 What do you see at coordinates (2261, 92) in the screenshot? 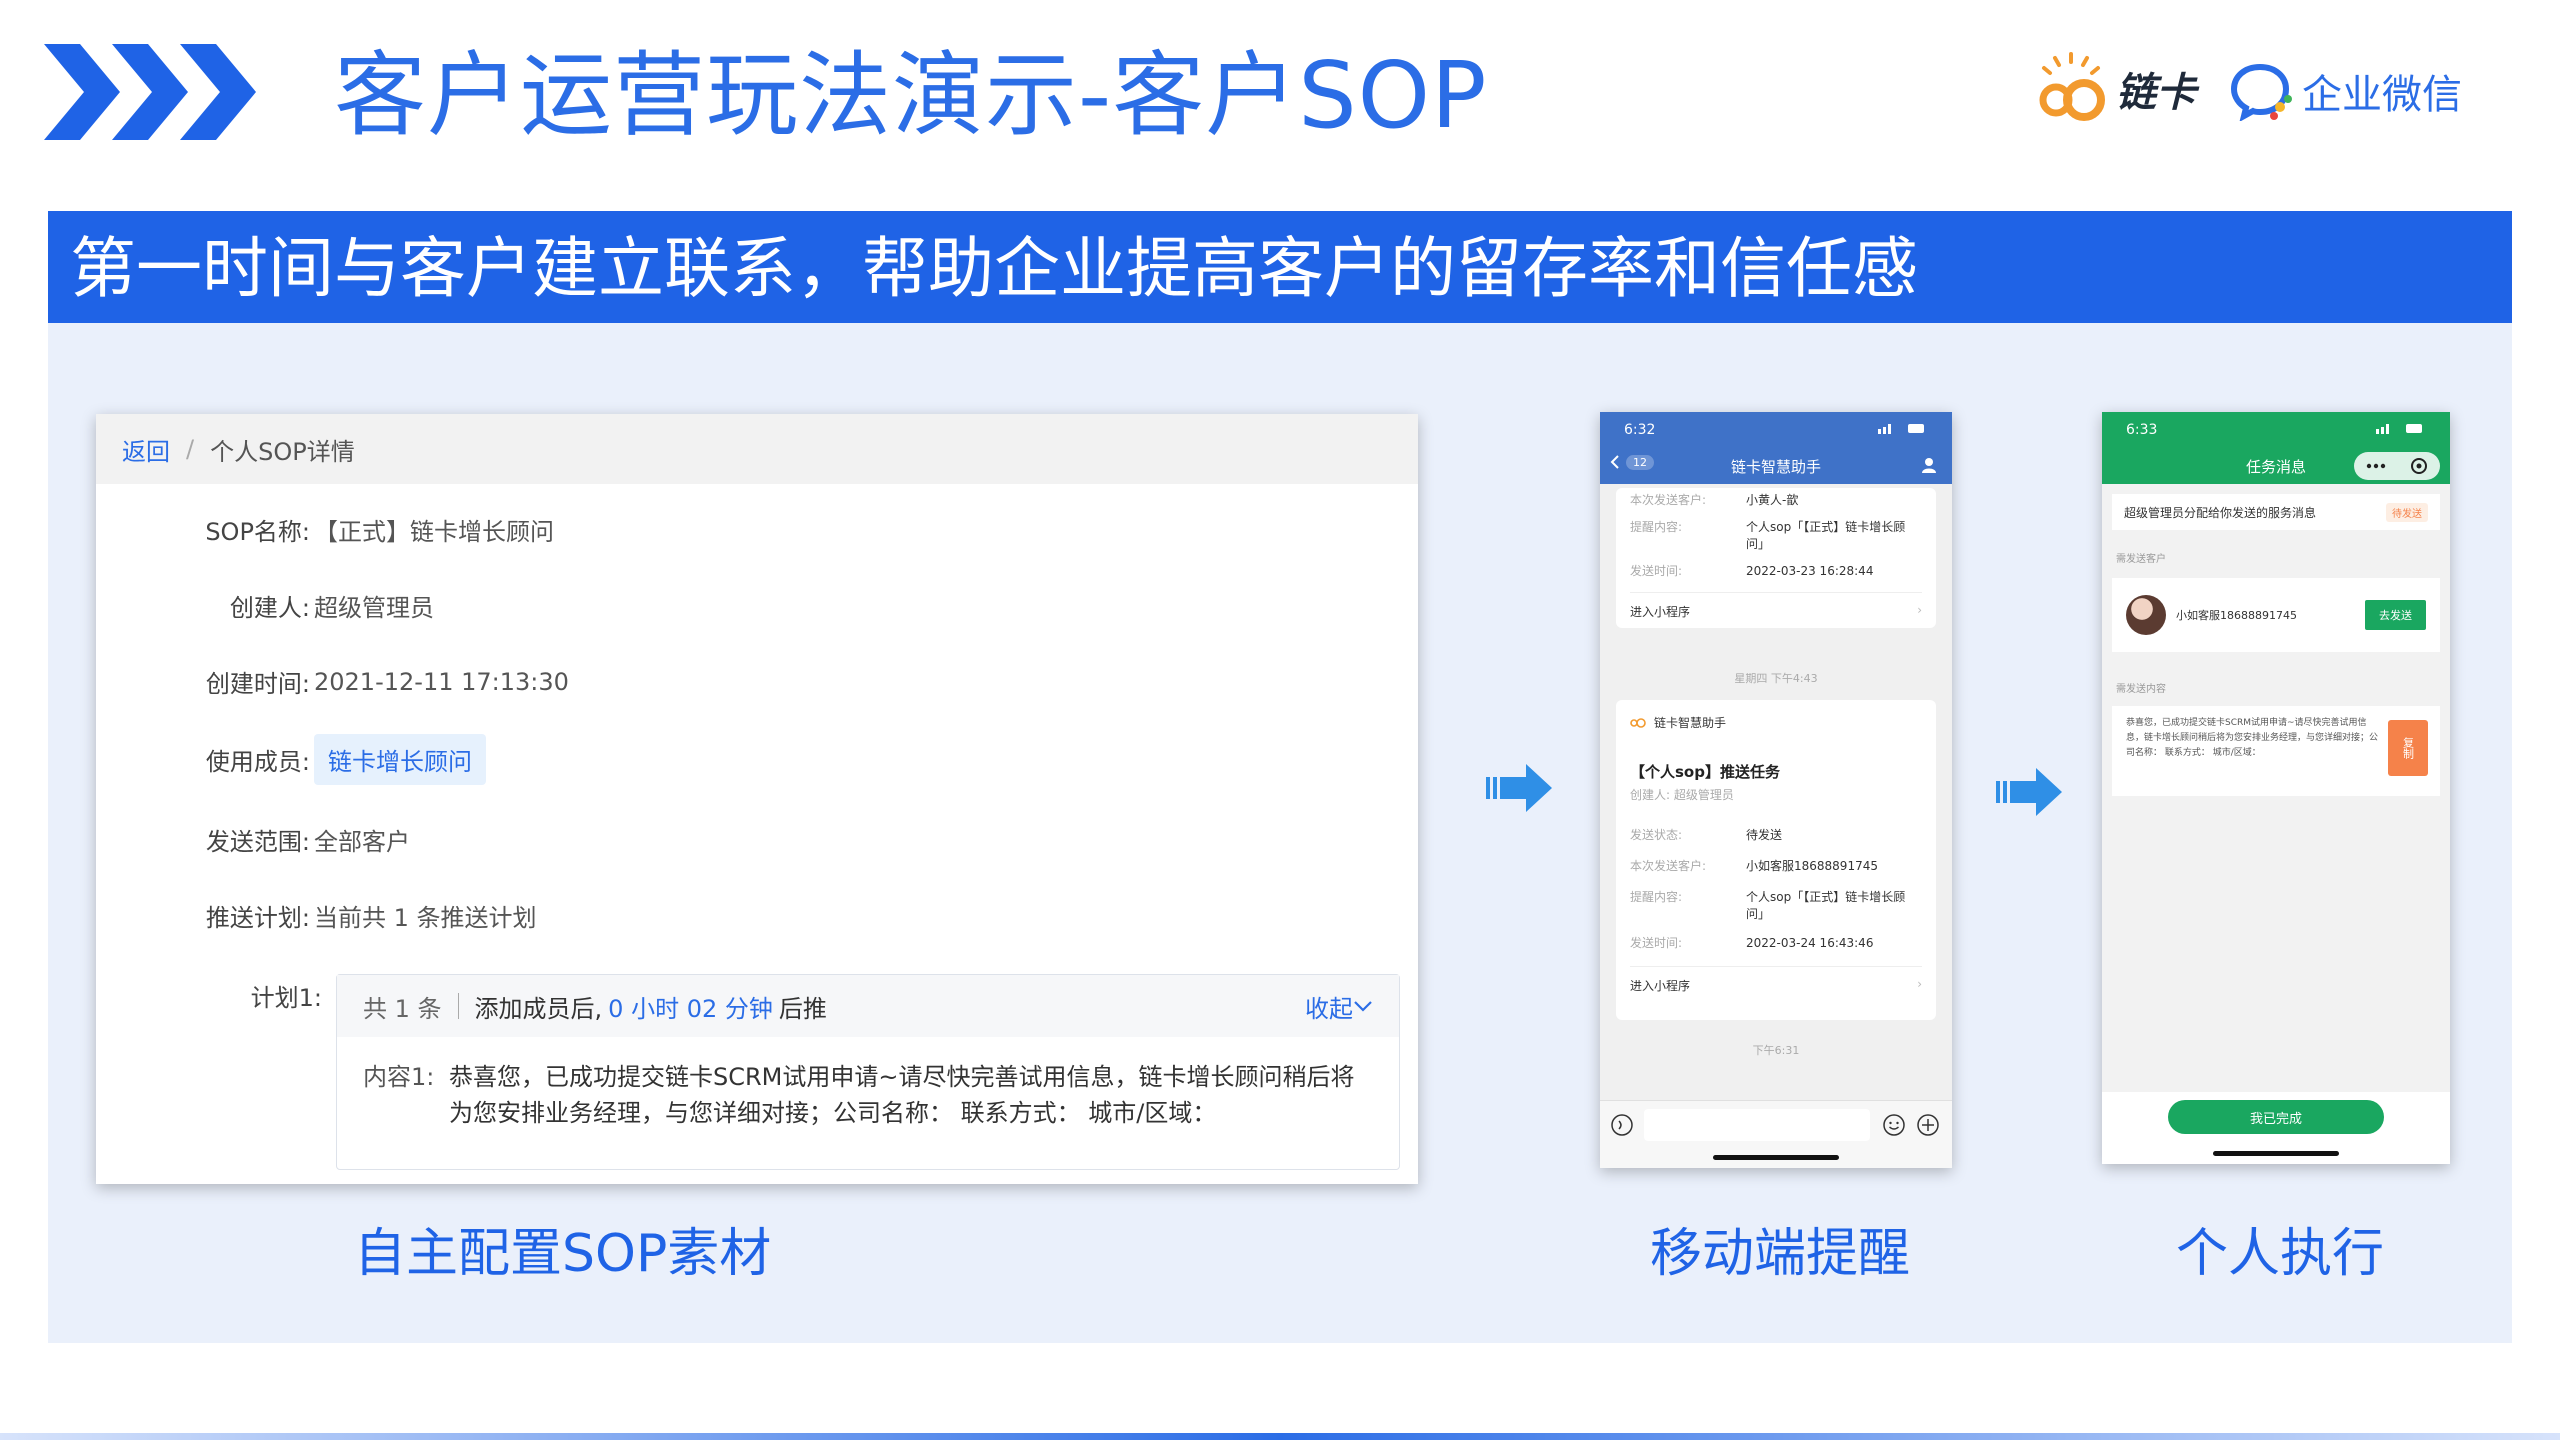
I see `wecom-logo-icon` at bounding box center [2261, 92].